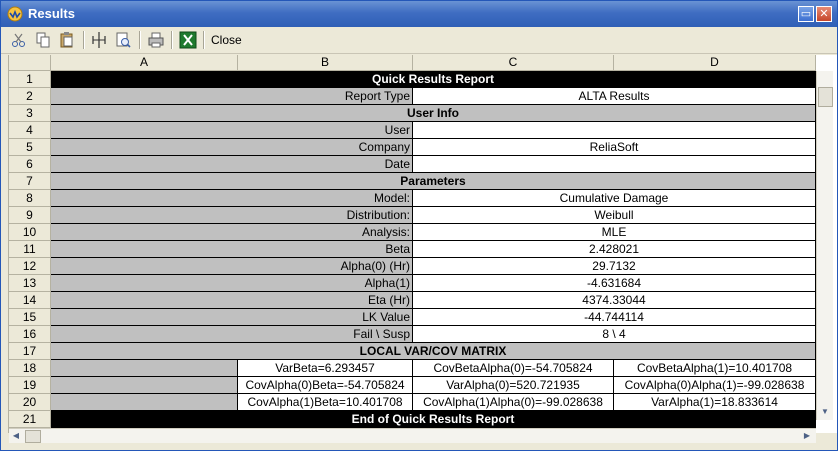 Image resolution: width=838 pixels, height=451 pixels. What do you see at coordinates (30, 232) in the screenshot?
I see `row-header: 10` at bounding box center [30, 232].